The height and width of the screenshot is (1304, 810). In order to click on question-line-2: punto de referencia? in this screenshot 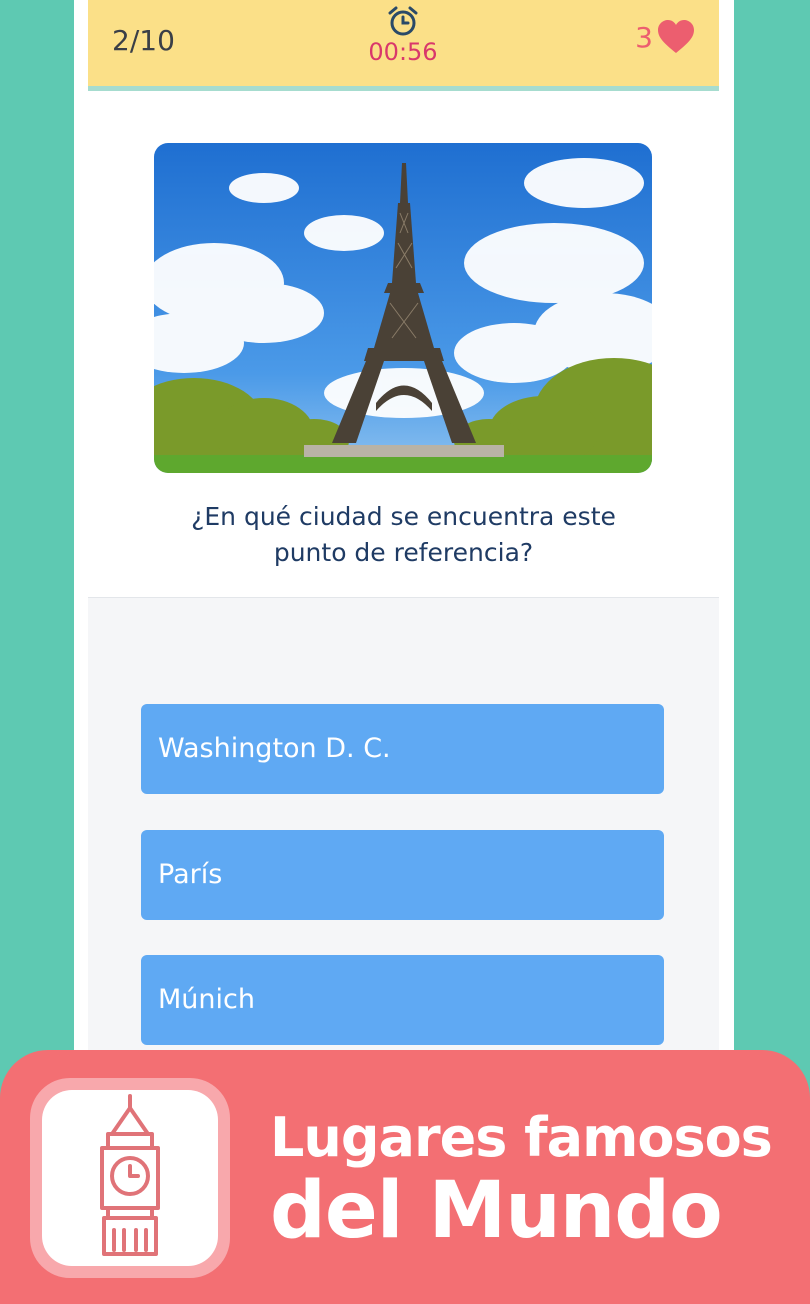, I will do `click(403, 552)`.